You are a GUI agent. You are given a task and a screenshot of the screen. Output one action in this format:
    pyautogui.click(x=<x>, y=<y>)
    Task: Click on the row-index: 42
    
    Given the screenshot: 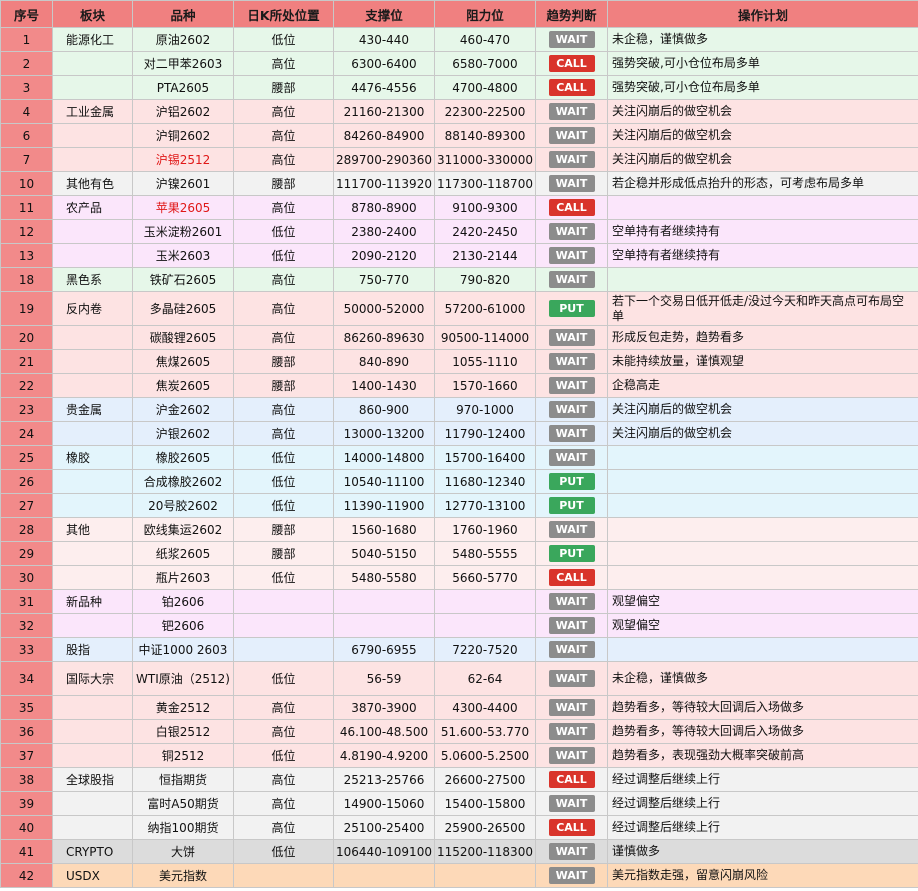 What is the action you would take?
    pyautogui.click(x=26, y=875)
    